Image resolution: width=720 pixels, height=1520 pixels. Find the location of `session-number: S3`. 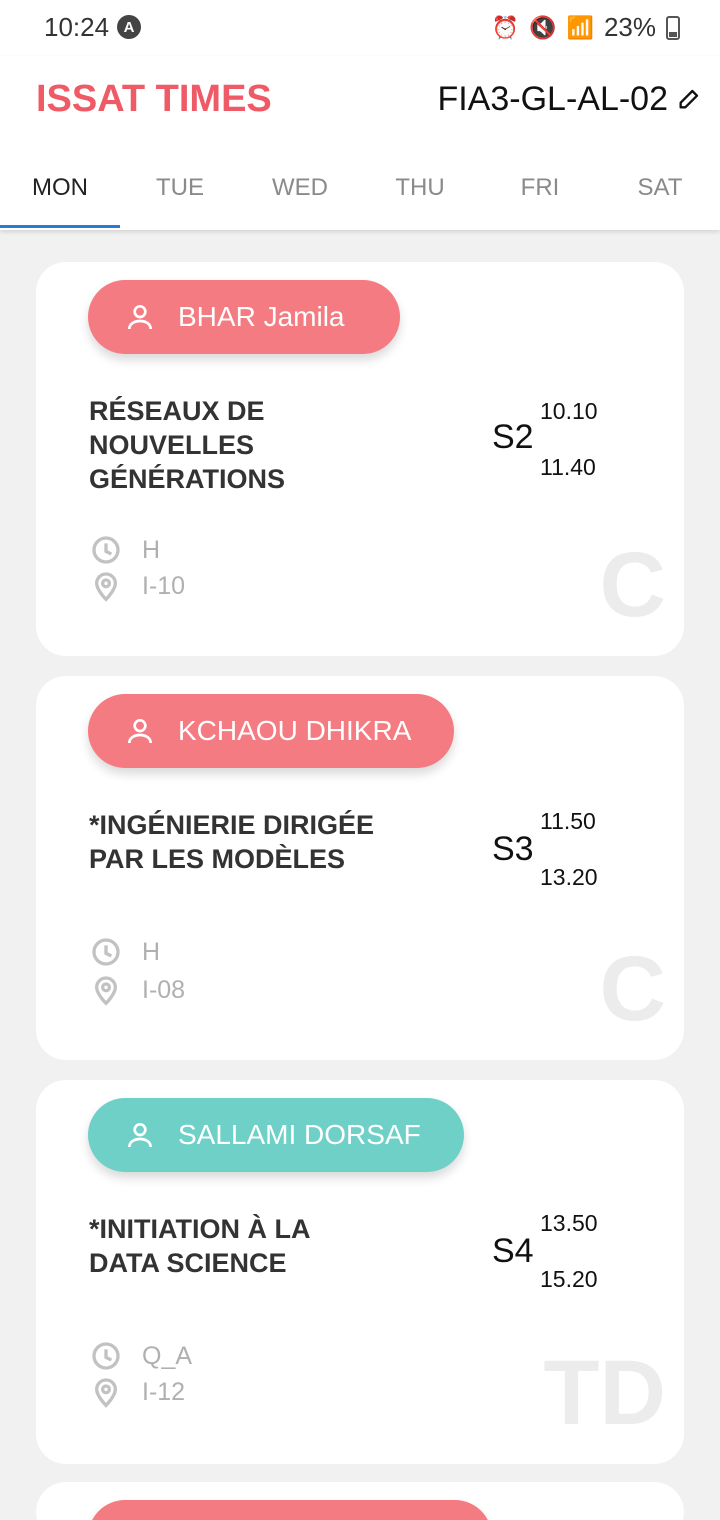

session-number: S3 is located at coordinates (513, 849).